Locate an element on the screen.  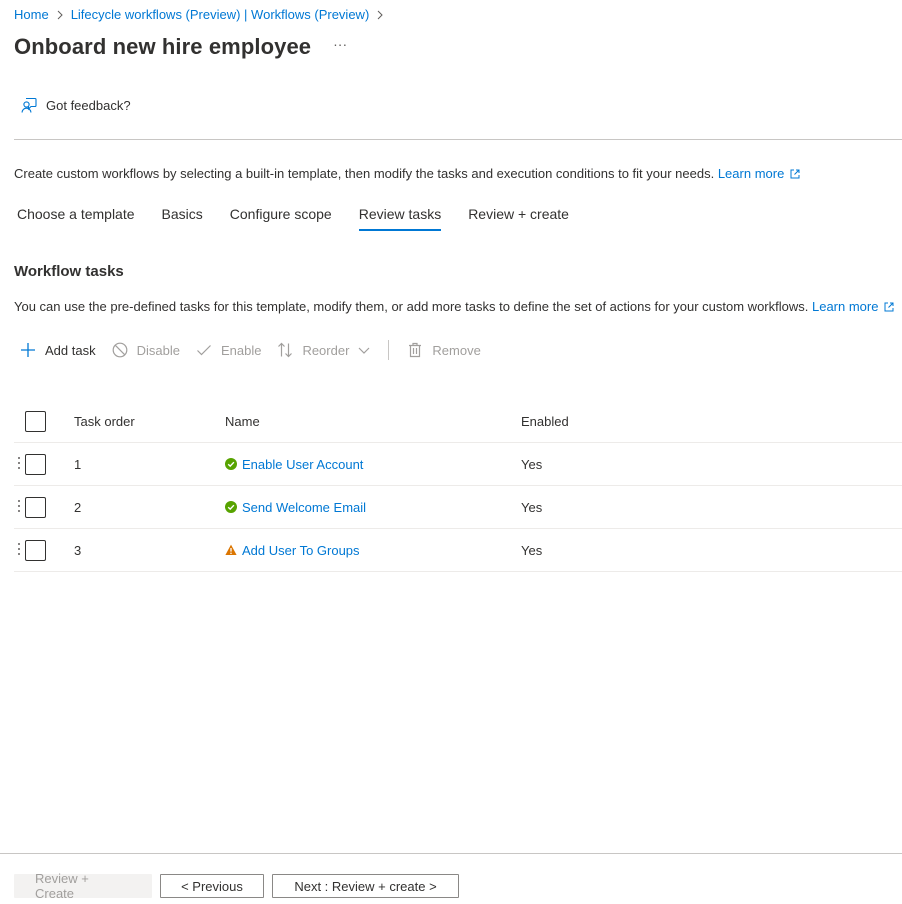
toolbar-divider is located at coordinates (389, 350).